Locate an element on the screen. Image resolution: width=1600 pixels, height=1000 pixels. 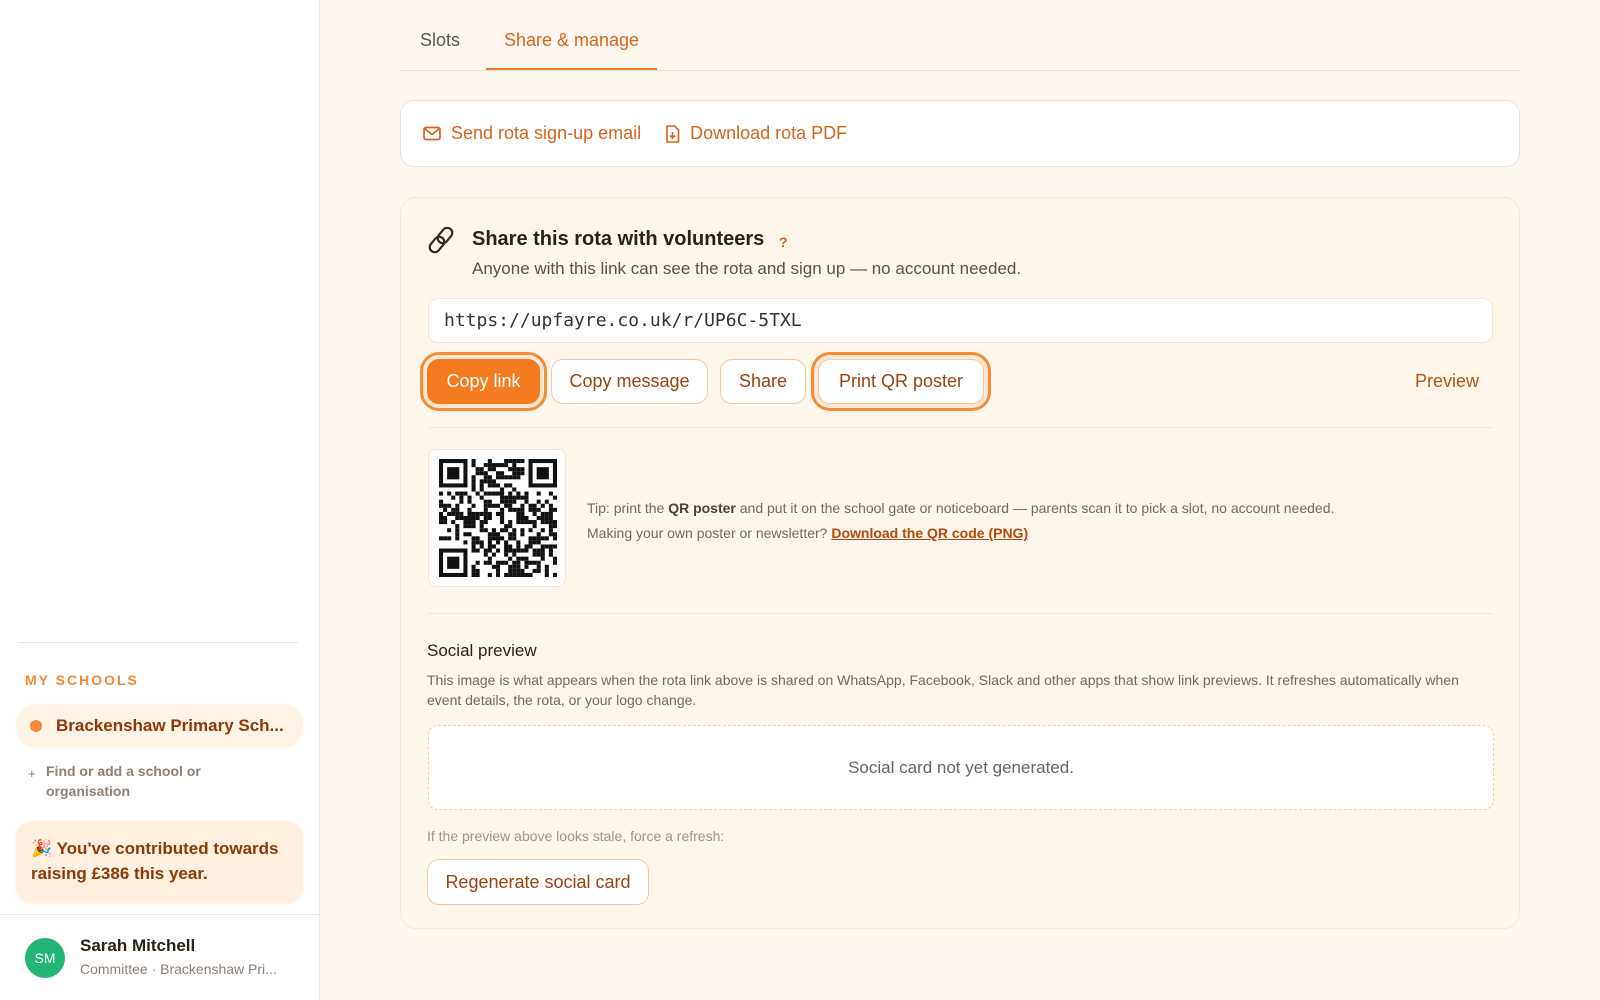
qr-code-icon is located at coordinates (498, 518).